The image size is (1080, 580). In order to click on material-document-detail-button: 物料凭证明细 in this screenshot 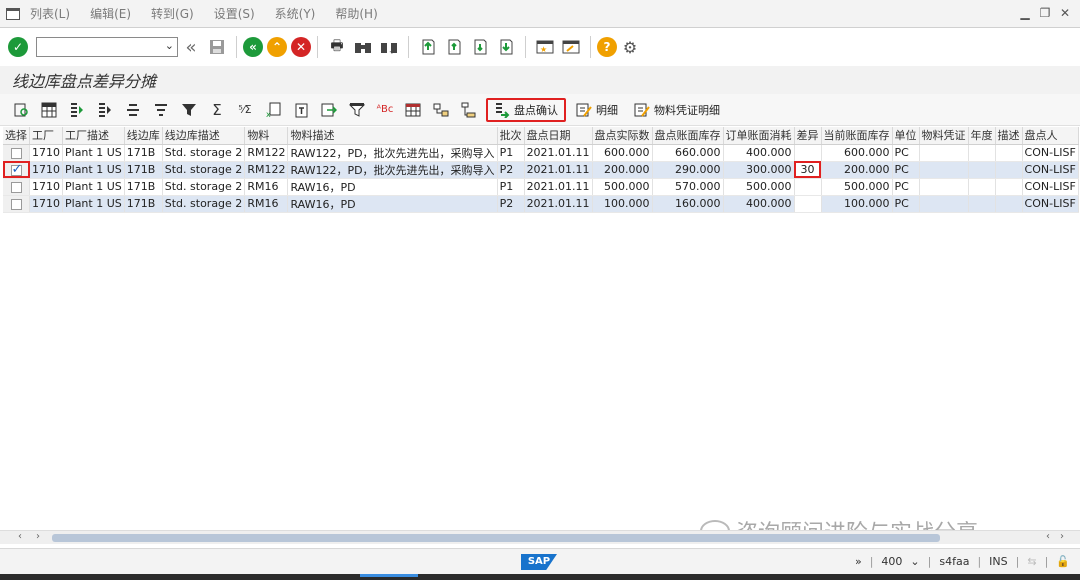, I will do `click(677, 110)`.